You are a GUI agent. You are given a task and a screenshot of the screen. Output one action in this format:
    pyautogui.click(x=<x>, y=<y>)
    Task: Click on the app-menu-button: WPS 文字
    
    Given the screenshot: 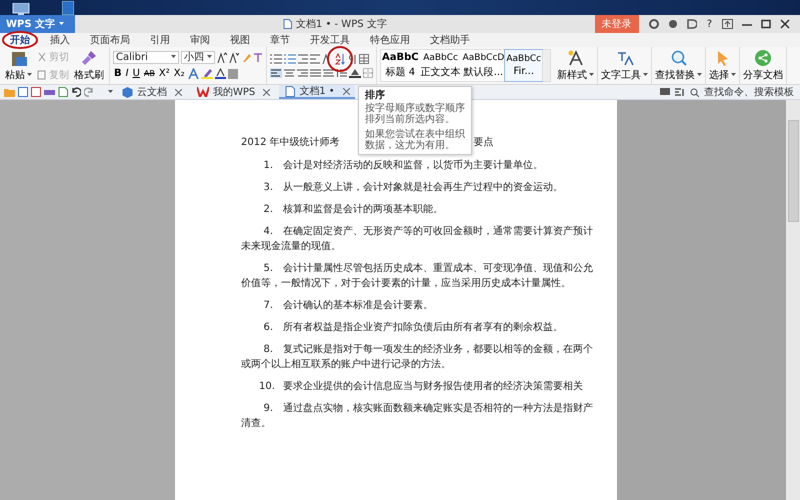 What is the action you would take?
    pyautogui.click(x=37, y=24)
    